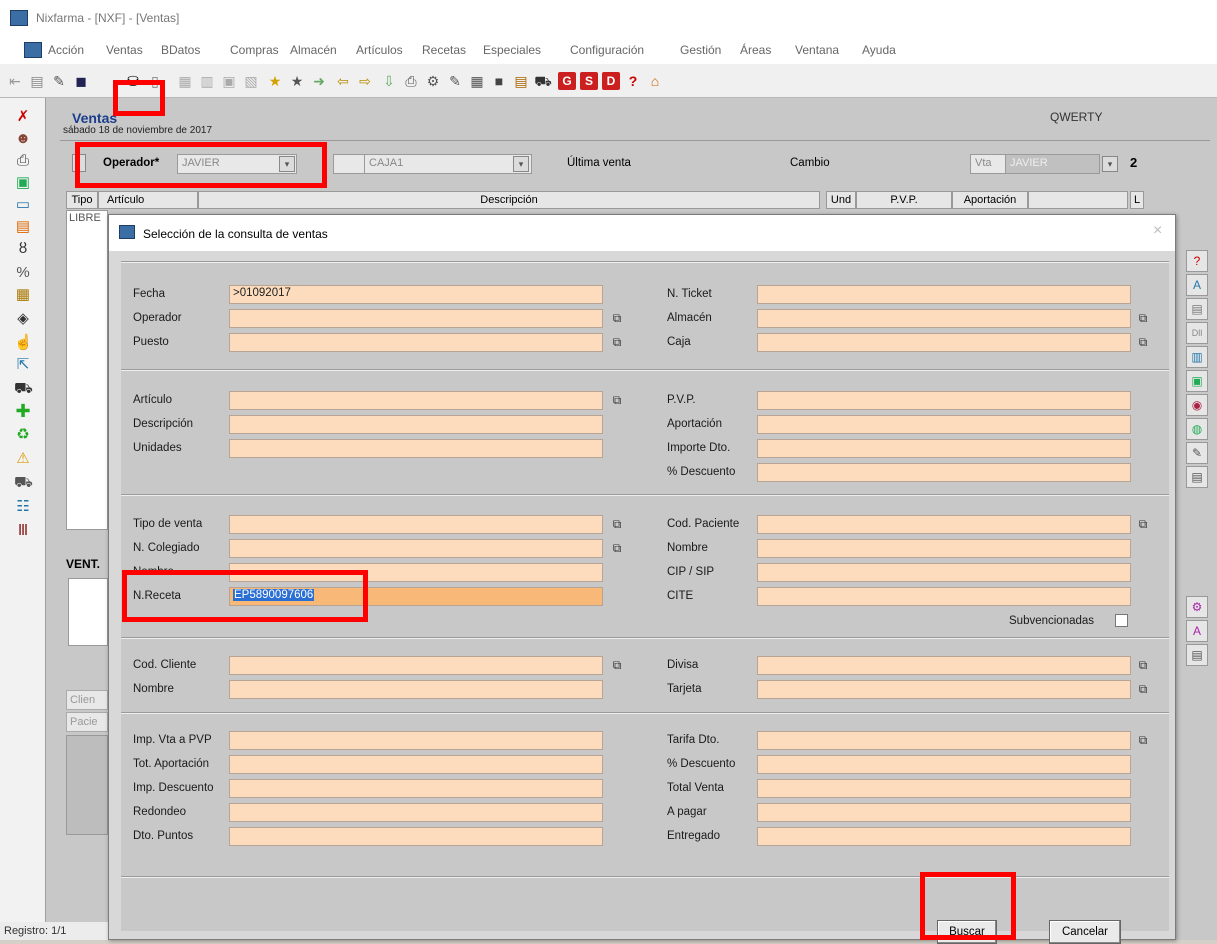 This screenshot has height=944, width=1217. Describe the element at coordinates (944, 812) in the screenshot. I see `a-pagar-input` at that location.